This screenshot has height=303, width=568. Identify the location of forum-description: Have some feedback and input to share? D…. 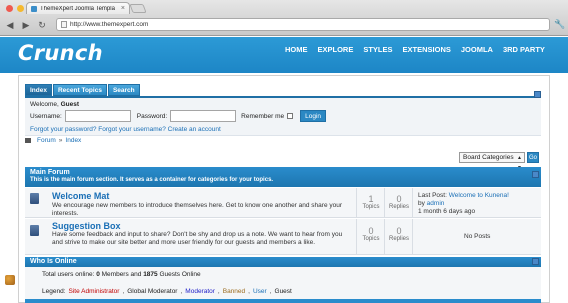
(197, 238).